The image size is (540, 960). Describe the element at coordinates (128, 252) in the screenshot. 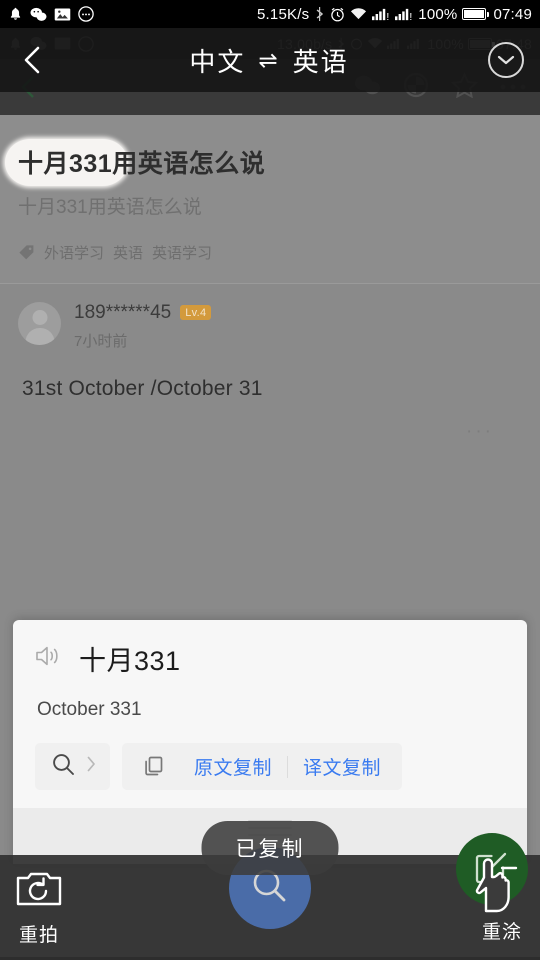

I see `tag-item: 英语` at that location.